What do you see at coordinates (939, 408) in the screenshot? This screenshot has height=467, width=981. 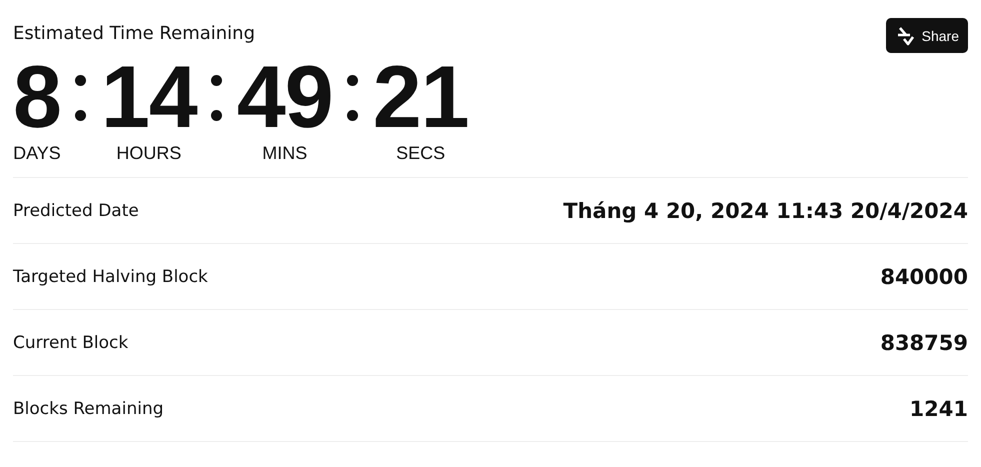 I see `detail-value: 1241` at bounding box center [939, 408].